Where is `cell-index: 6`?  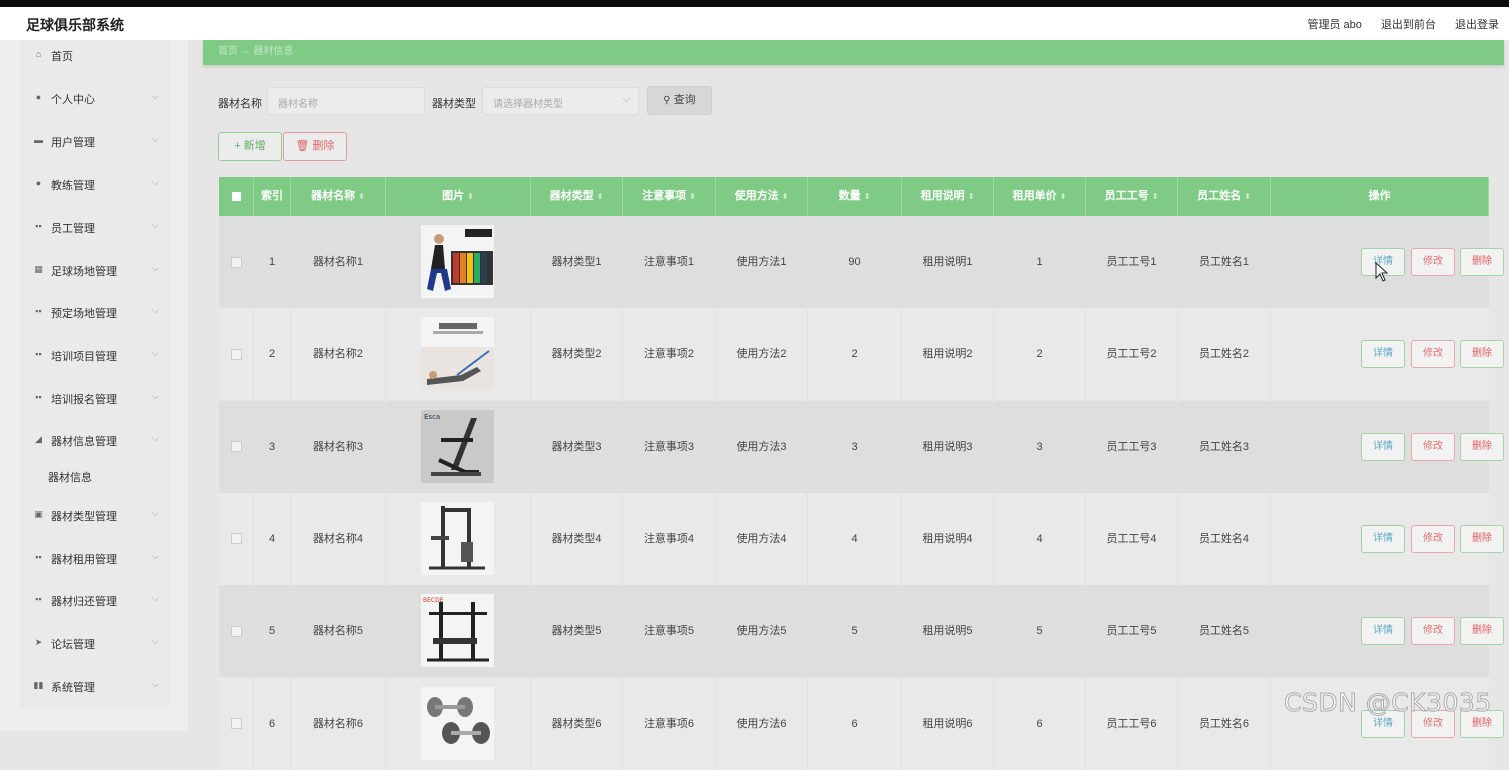
cell-index: 6 is located at coordinates (272, 723).